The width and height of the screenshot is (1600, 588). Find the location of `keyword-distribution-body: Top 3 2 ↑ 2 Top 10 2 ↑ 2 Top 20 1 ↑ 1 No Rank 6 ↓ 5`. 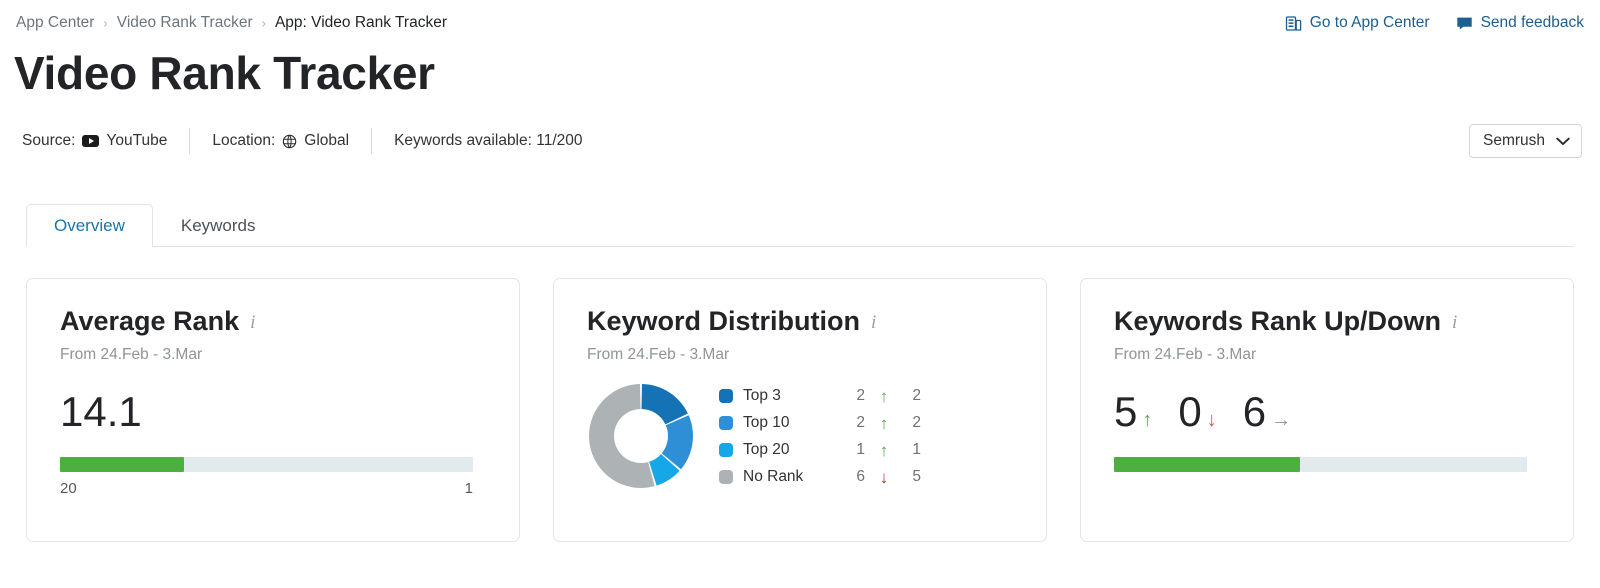

keyword-distribution-body: Top 3 2 ↑ 2 Top 10 2 ↑ 2 Top 20 1 ↑ 1 No Rank 6 ↓ 5 is located at coordinates (801, 436).